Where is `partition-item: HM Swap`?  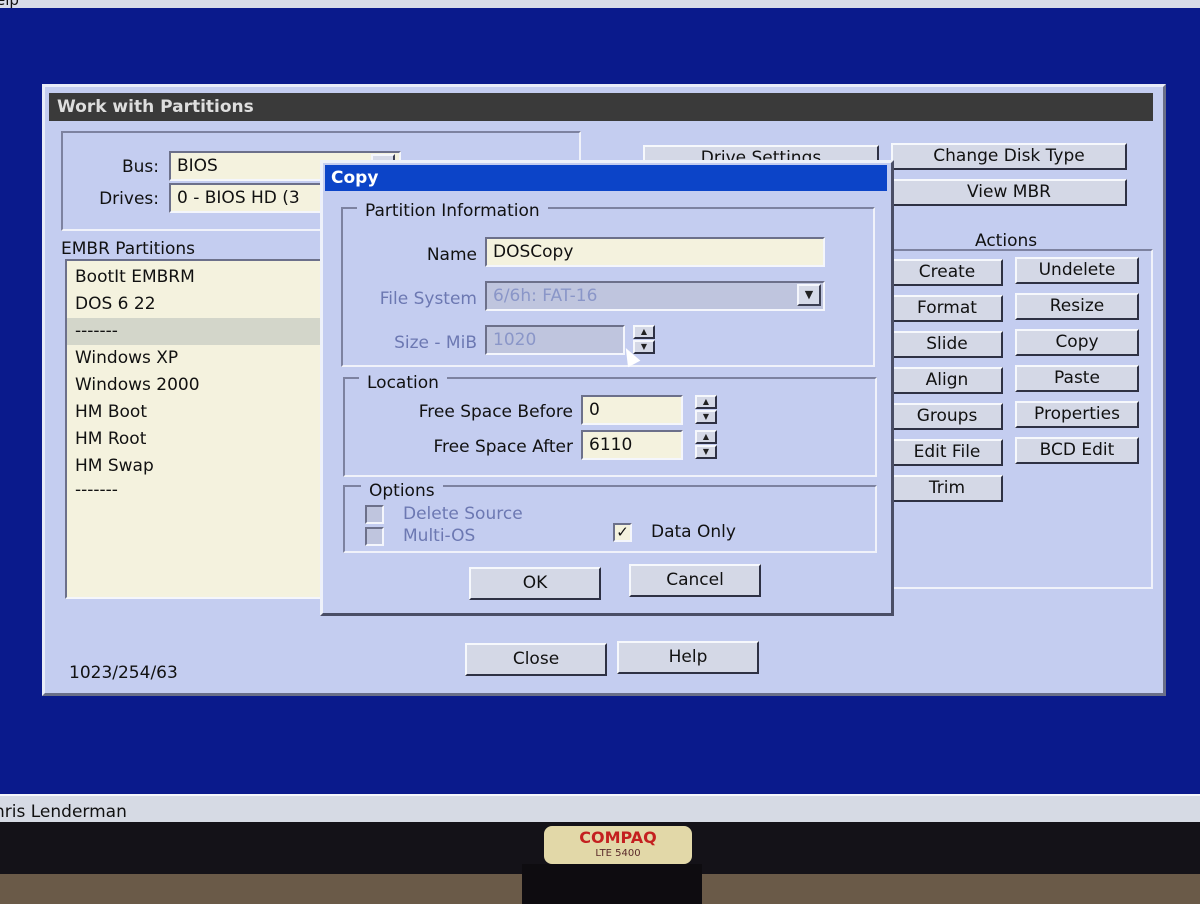
partition-item: HM Swap is located at coordinates (198, 466).